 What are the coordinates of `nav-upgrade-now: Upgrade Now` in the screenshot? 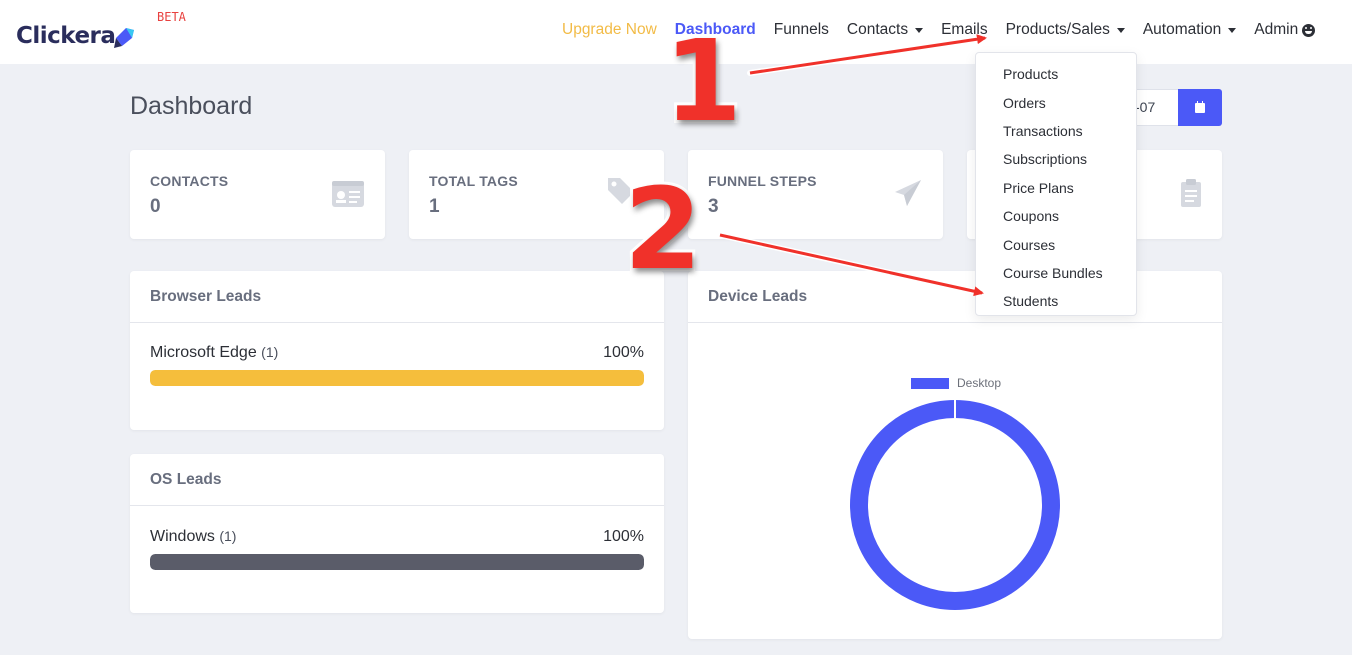 It's located at (609, 30).